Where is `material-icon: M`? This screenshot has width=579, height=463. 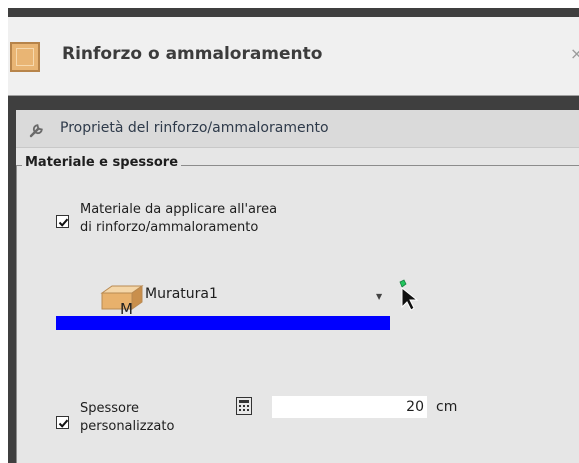 material-icon: M is located at coordinates (122, 300).